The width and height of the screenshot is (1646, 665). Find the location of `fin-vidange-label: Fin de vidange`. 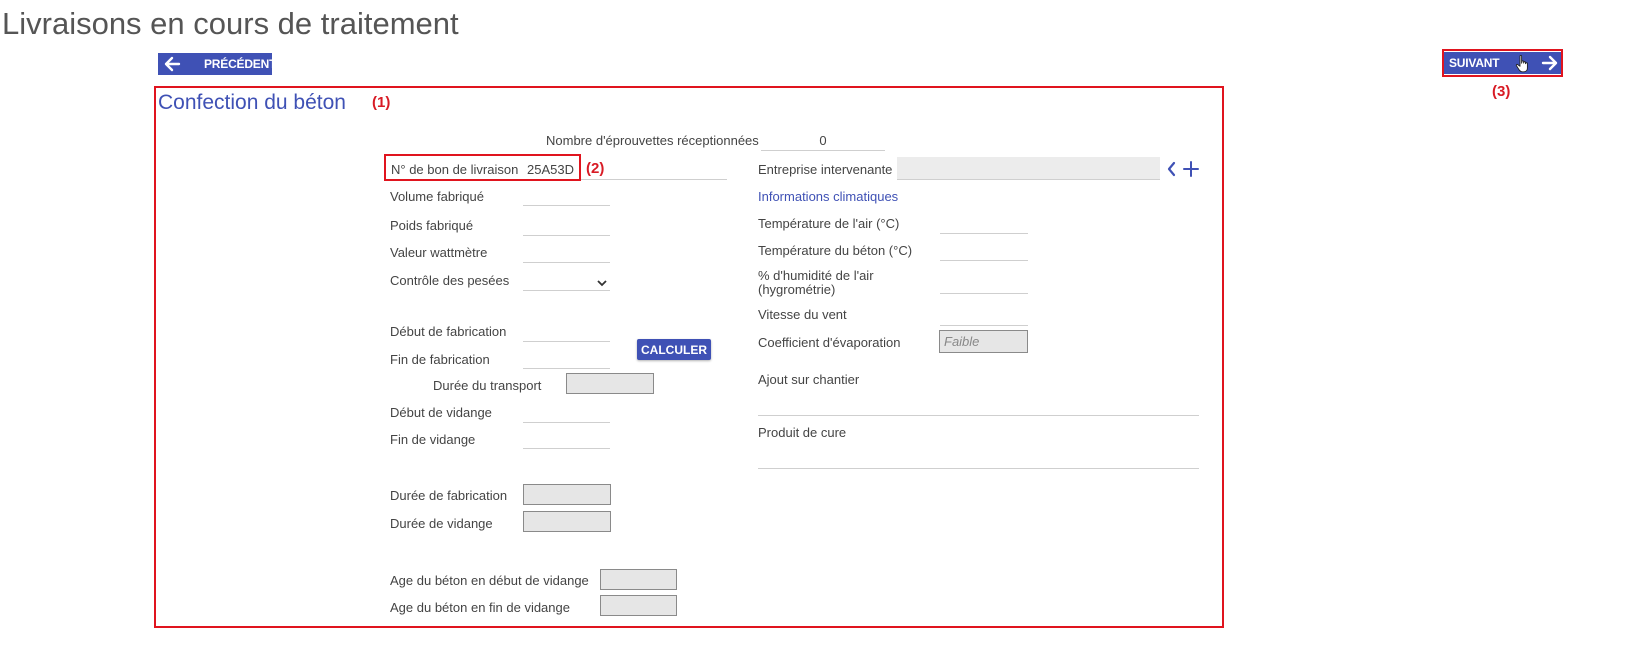

fin-vidange-label: Fin de vidange is located at coordinates (433, 439).